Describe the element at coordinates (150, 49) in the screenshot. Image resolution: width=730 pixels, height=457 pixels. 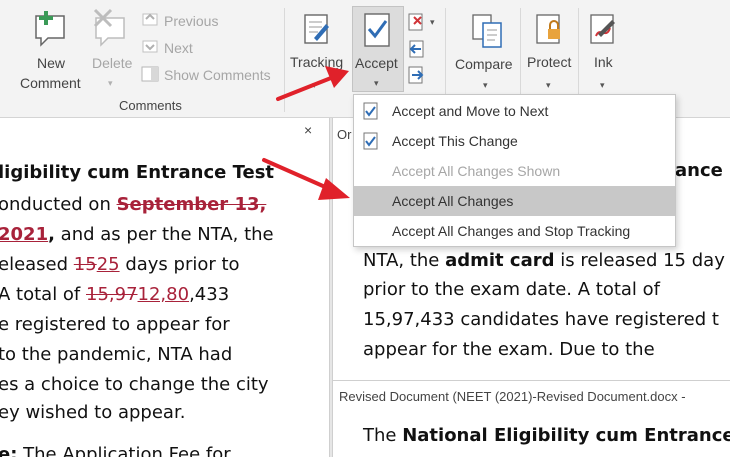
I see `next-comment-icon` at that location.